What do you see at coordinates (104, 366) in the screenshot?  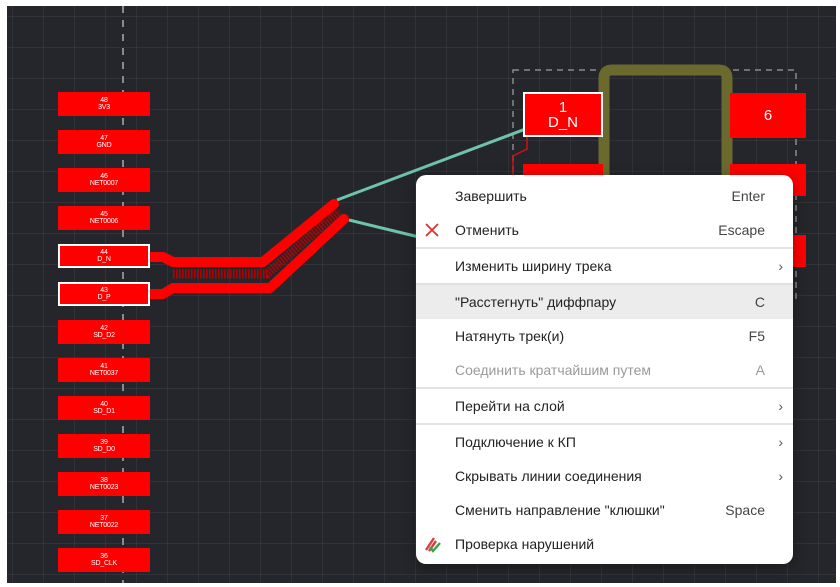 I see `pin-number: 41` at bounding box center [104, 366].